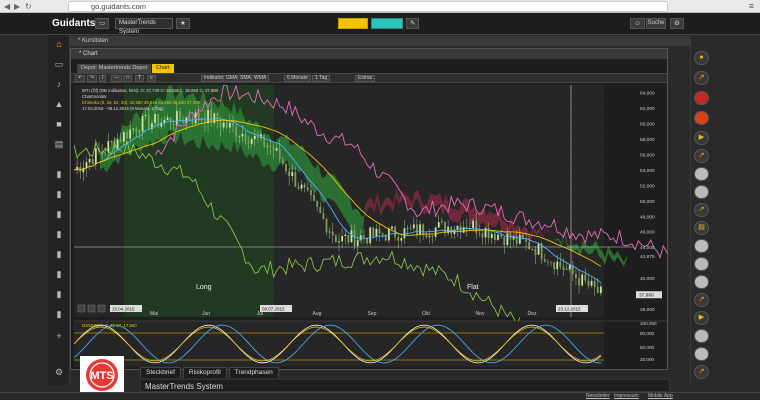 This screenshot has height=400, width=760. I want to click on home-icon: ⌂, so click(59, 44).